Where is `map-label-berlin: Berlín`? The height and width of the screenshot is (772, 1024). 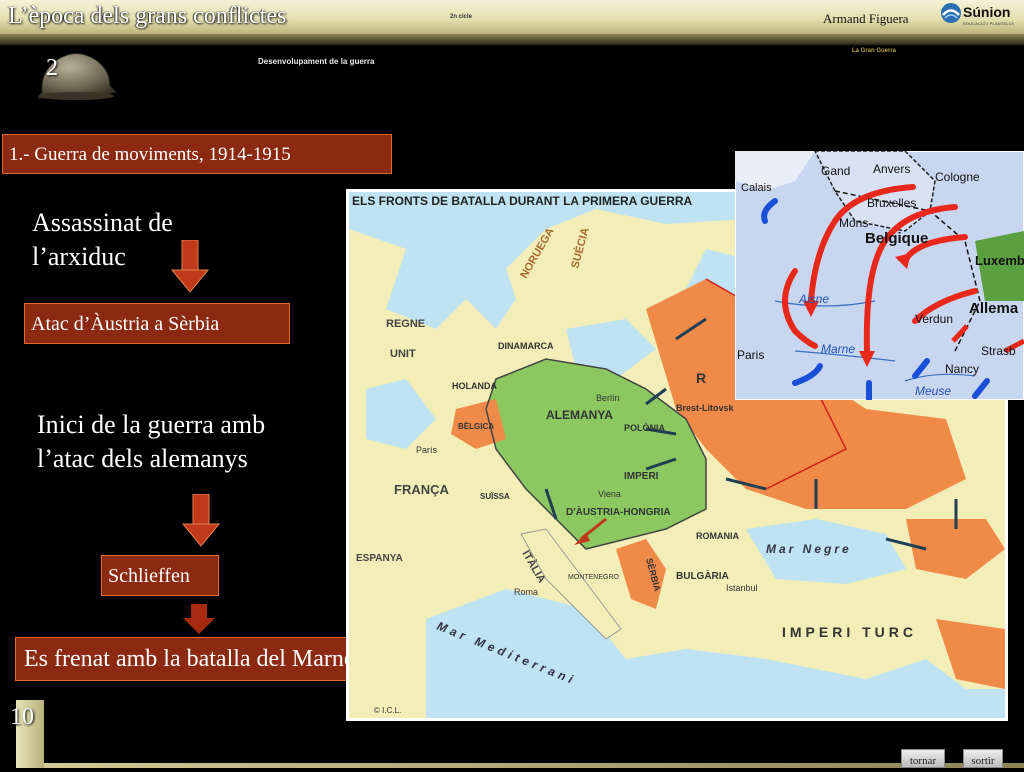 map-label-berlin: Berlín is located at coordinates (608, 398).